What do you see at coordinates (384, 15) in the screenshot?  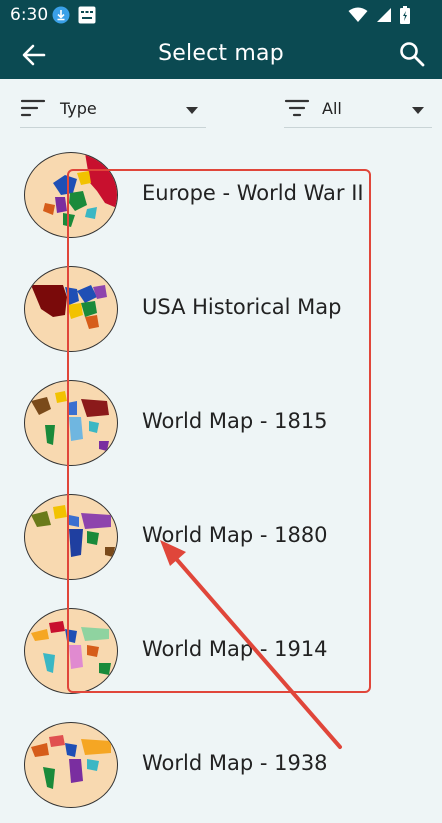 I see `signal-icon` at bounding box center [384, 15].